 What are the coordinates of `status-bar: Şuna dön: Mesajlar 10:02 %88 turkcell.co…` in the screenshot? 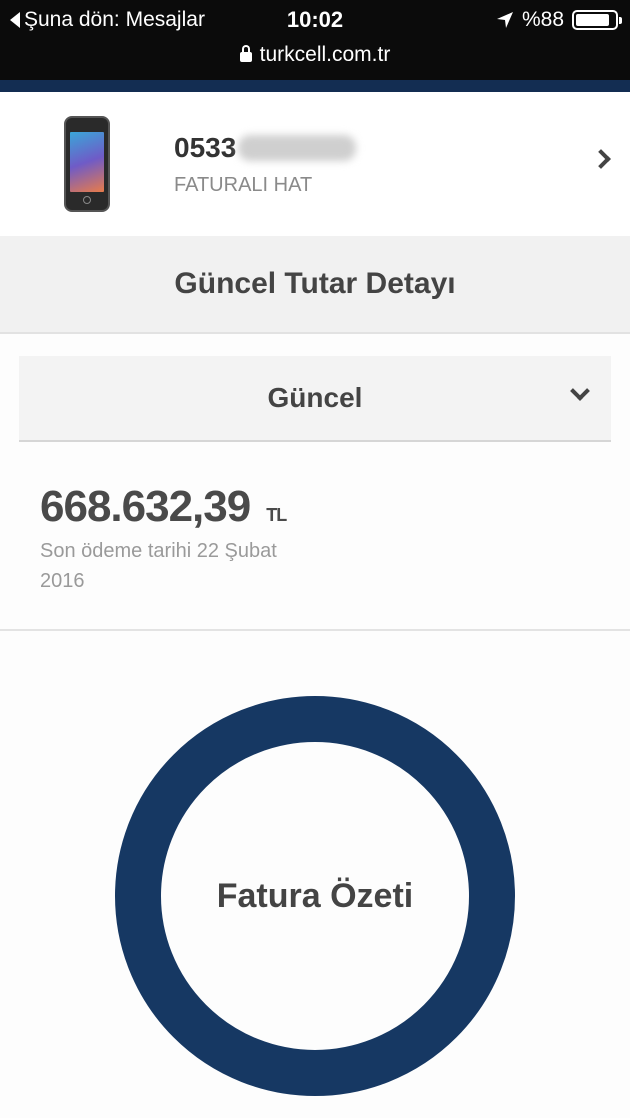 It's located at (315, 40).